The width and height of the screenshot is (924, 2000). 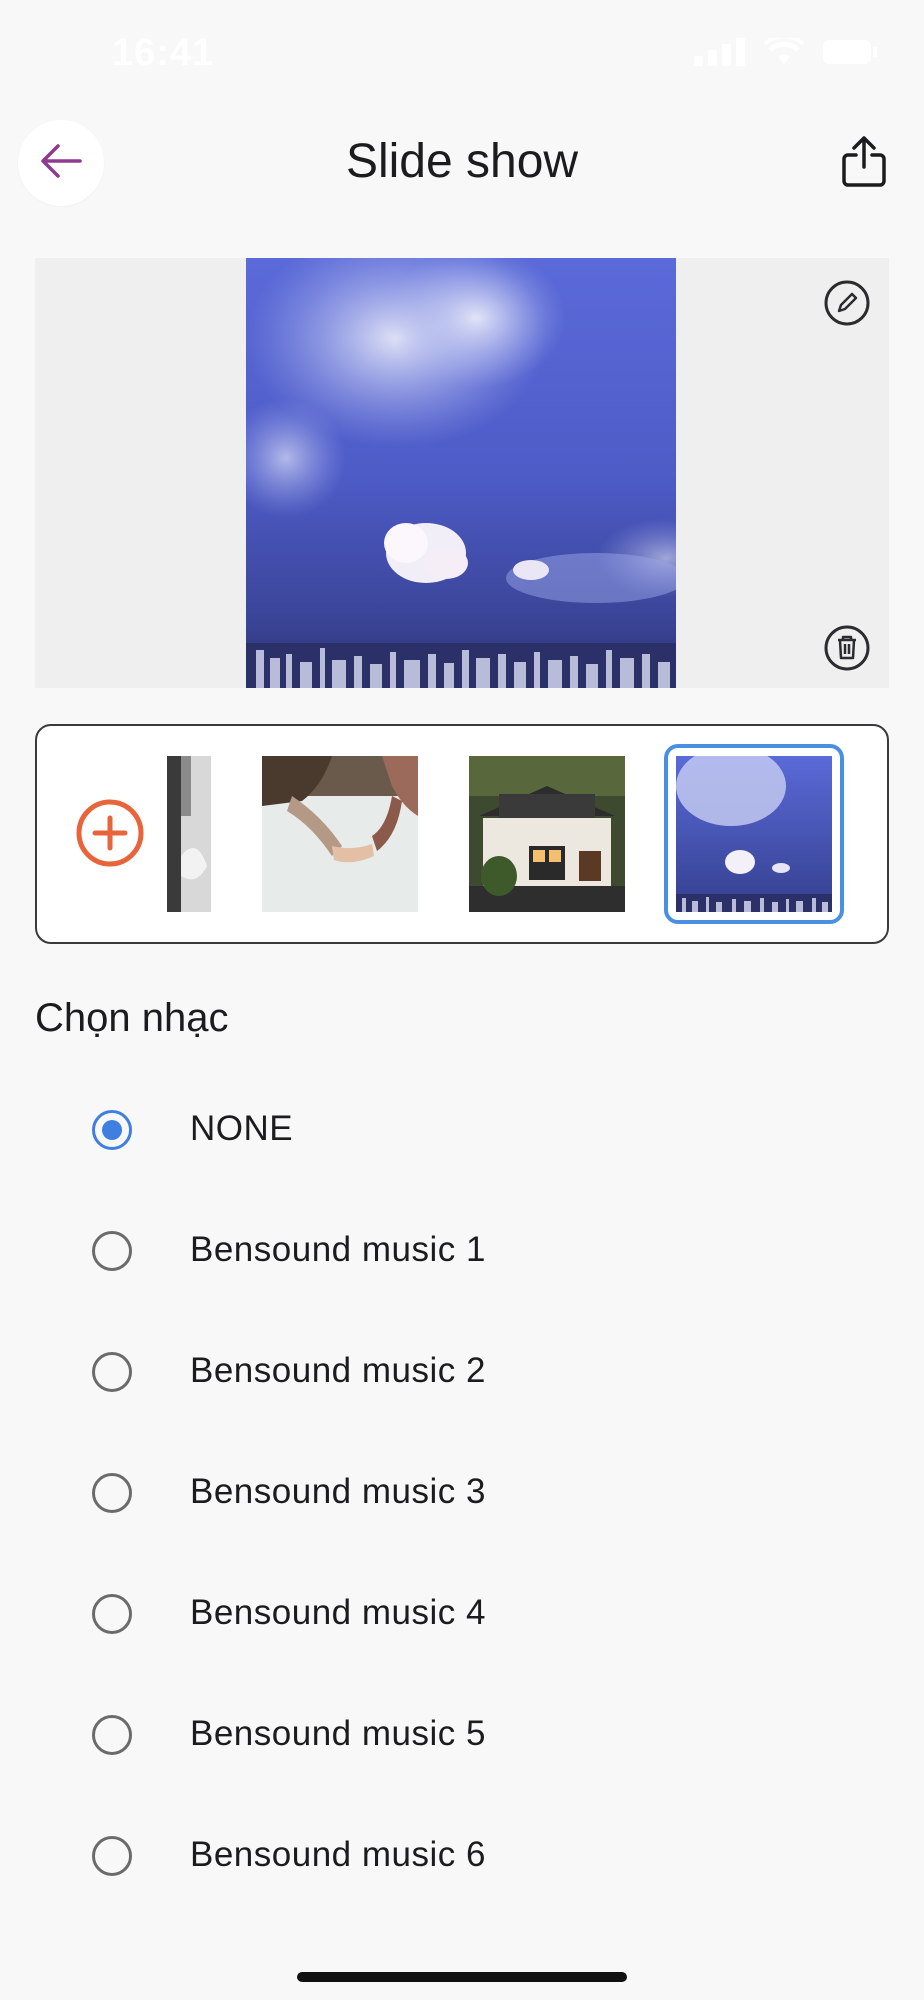 I want to click on preview-image, so click(x=461, y=473).